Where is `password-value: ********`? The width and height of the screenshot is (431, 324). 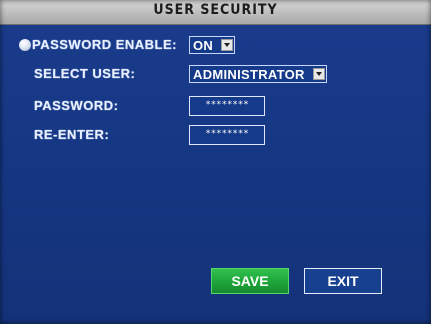
password-value: ******** is located at coordinates (227, 105).